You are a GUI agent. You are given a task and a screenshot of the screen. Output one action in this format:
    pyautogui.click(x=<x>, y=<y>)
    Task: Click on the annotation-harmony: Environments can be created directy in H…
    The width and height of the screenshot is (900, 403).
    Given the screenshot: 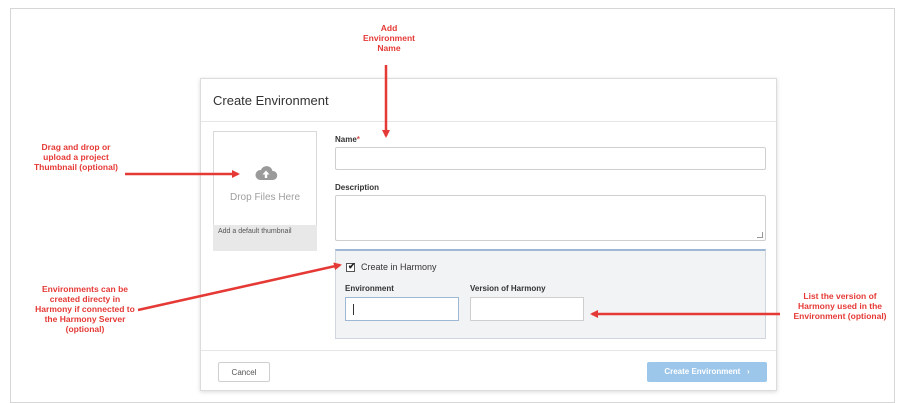 What is the action you would take?
    pyautogui.click(x=85, y=309)
    